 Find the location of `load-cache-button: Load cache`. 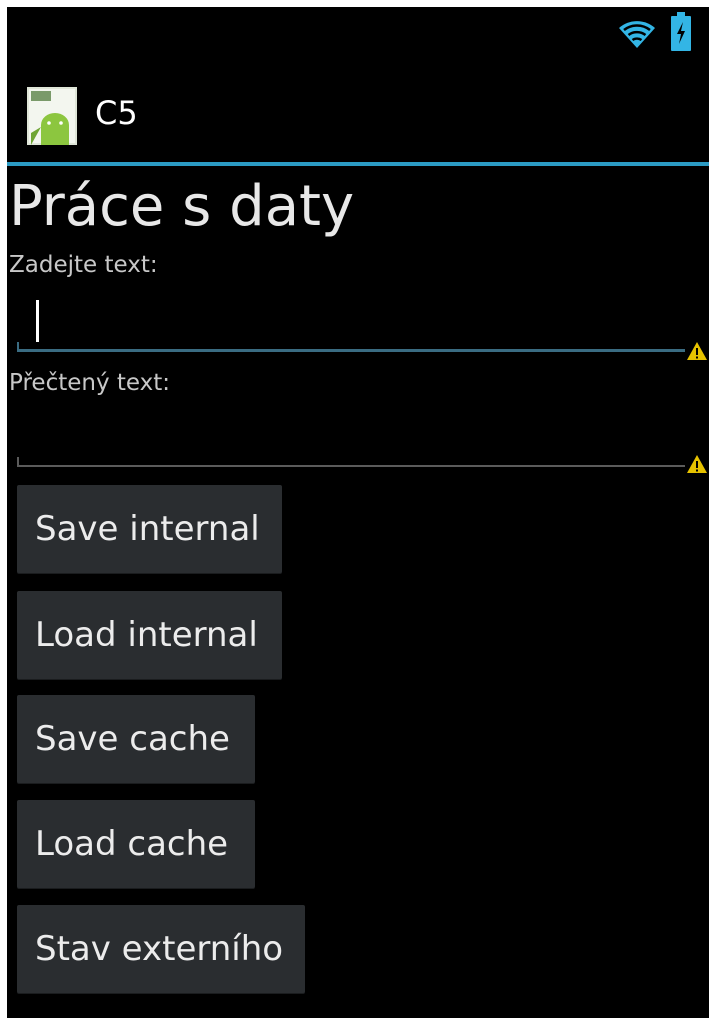

load-cache-button: Load cache is located at coordinates (136, 844).